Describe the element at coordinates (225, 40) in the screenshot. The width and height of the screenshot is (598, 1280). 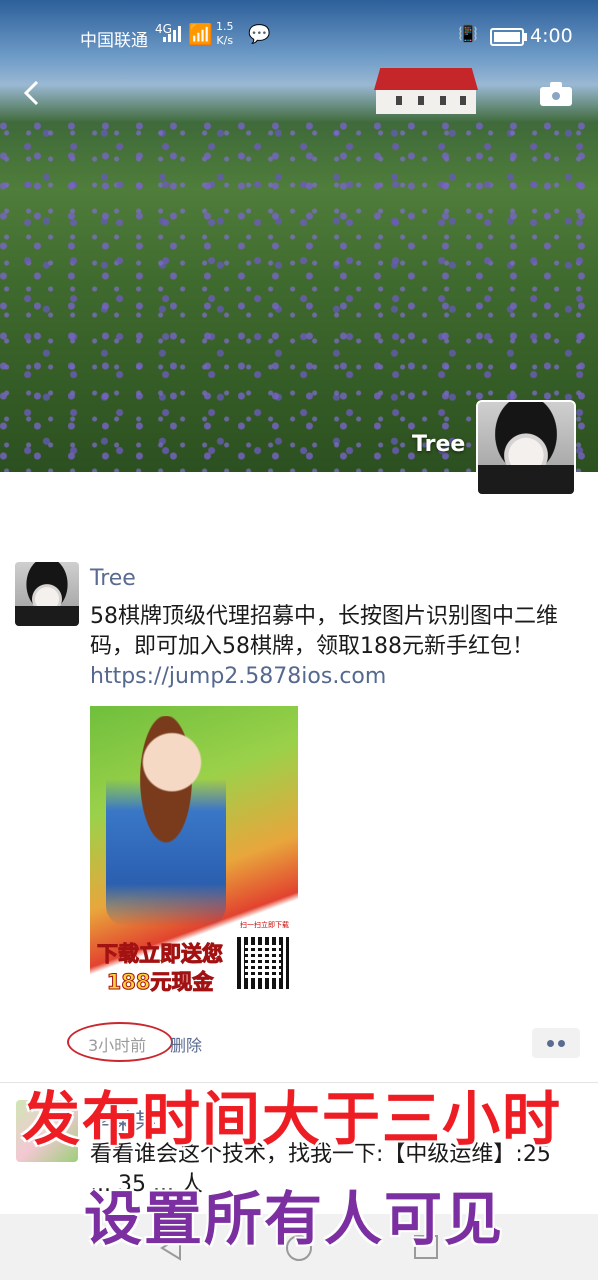
I see `speed-unit: K/s` at that location.